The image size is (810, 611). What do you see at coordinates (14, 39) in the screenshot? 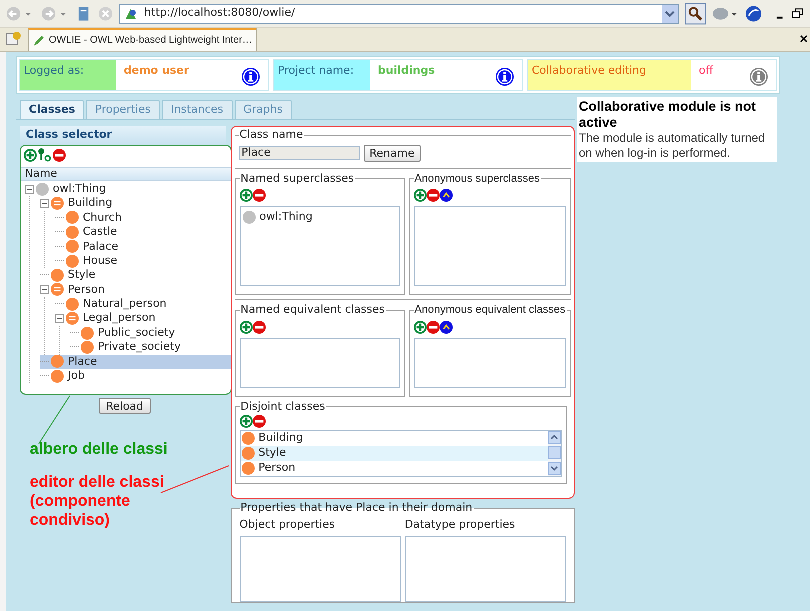
I see `tab-list-icon` at bounding box center [14, 39].